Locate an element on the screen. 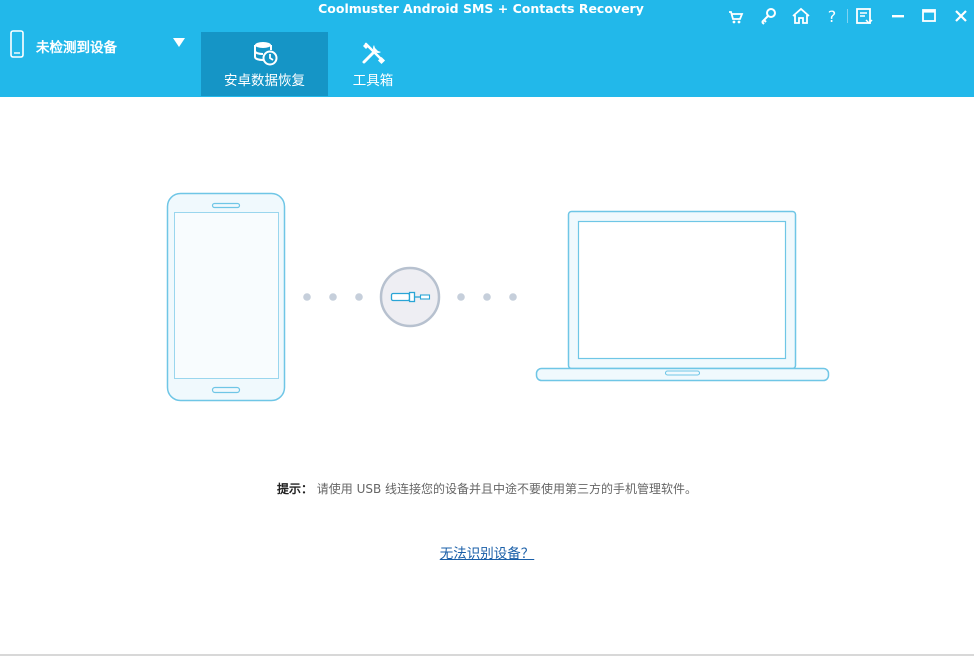  usb-cable-icon is located at coordinates (410, 297).